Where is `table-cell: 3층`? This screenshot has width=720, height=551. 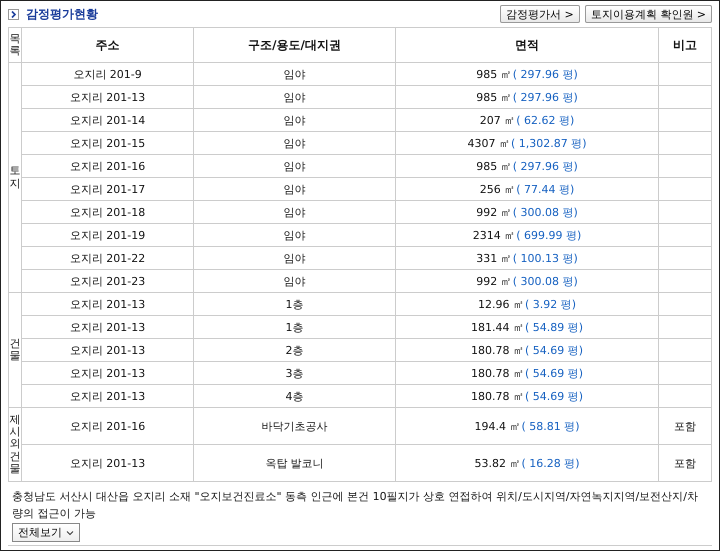
table-cell: 3층 is located at coordinates (295, 373).